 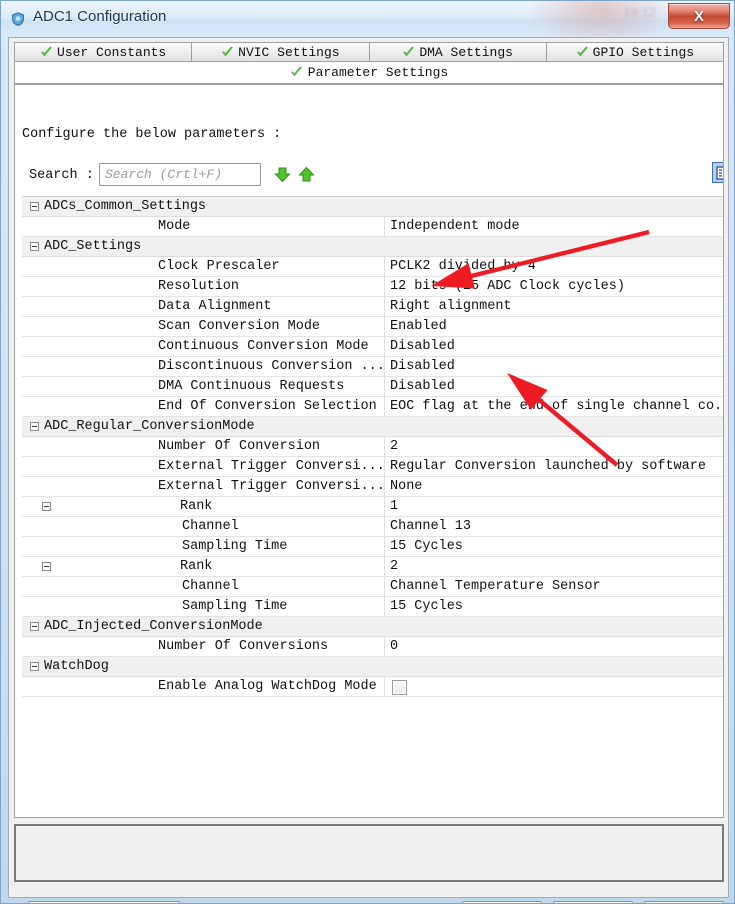 I want to click on tree-row-value: Channel Temperature Sensor, so click(x=495, y=586).